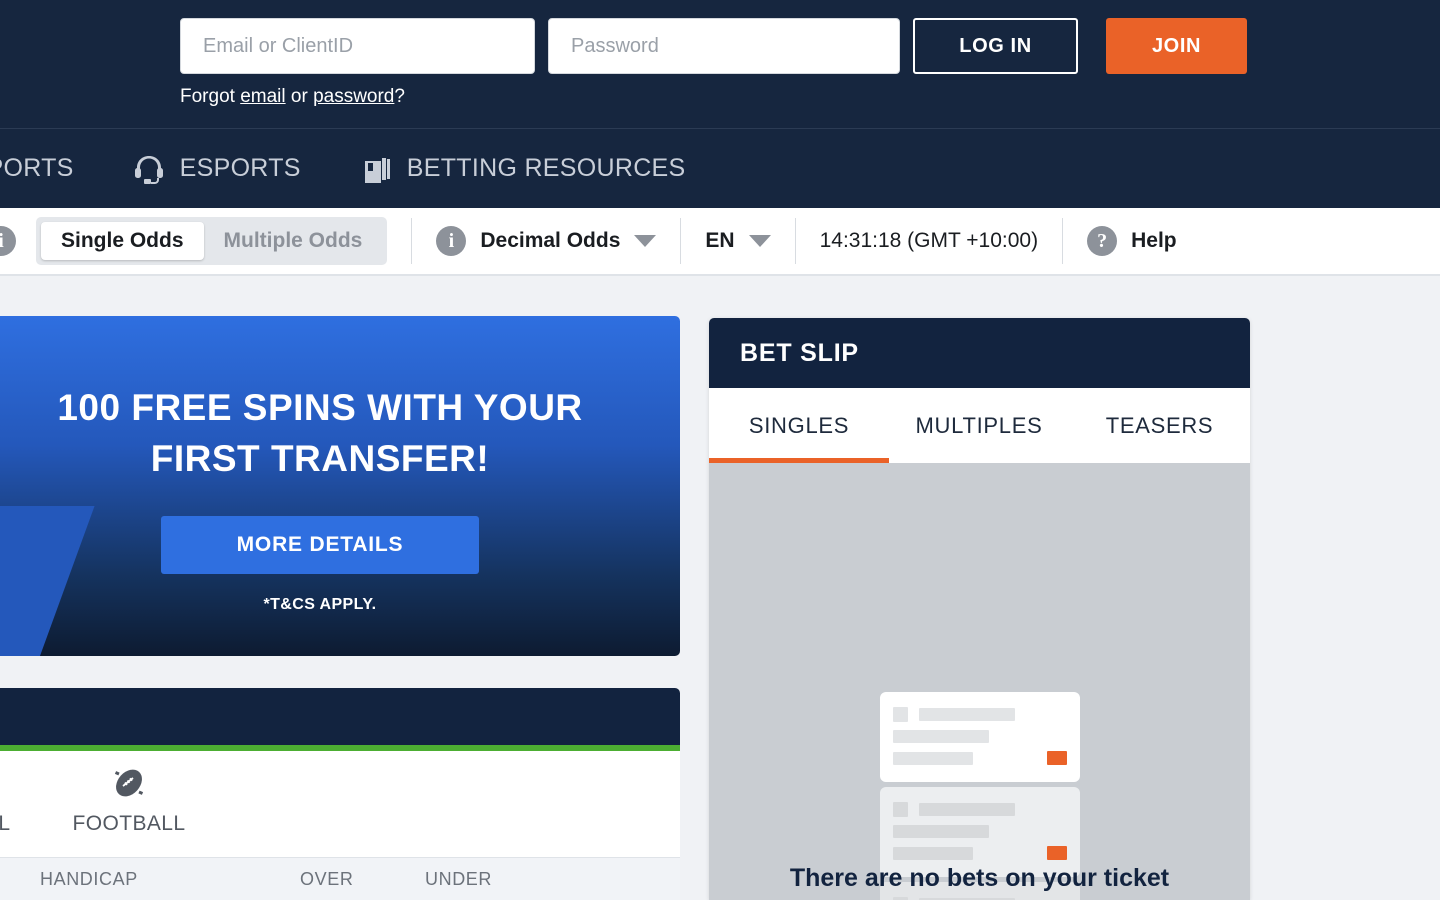 The width and height of the screenshot is (1440, 900). Describe the element at coordinates (1102, 241) in the screenshot. I see `question-icon: ?` at that location.